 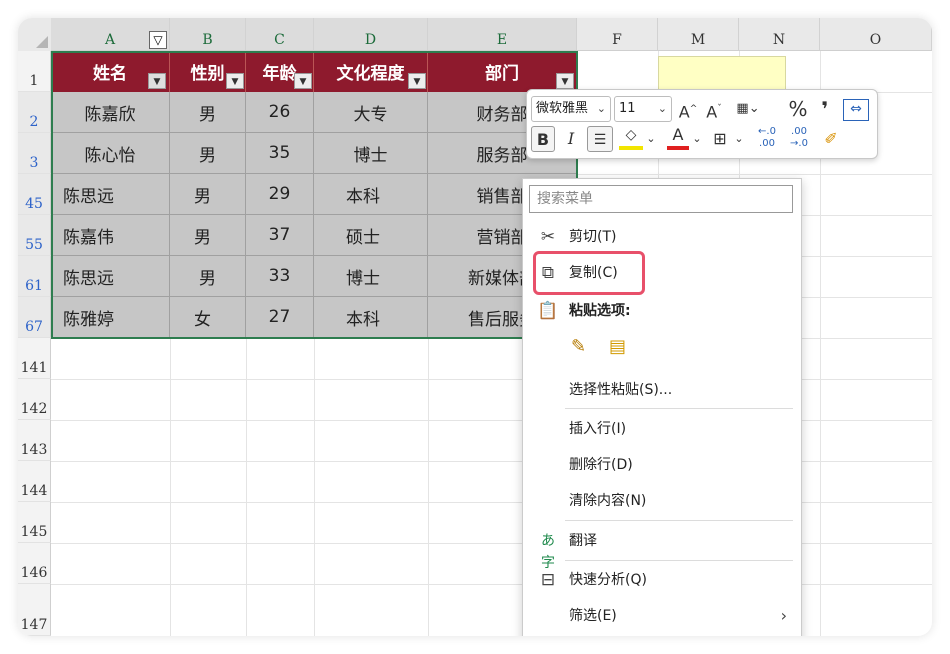 What do you see at coordinates (714, 109) in the screenshot?
I see `shrink-font-button: Aˇ` at bounding box center [714, 109].